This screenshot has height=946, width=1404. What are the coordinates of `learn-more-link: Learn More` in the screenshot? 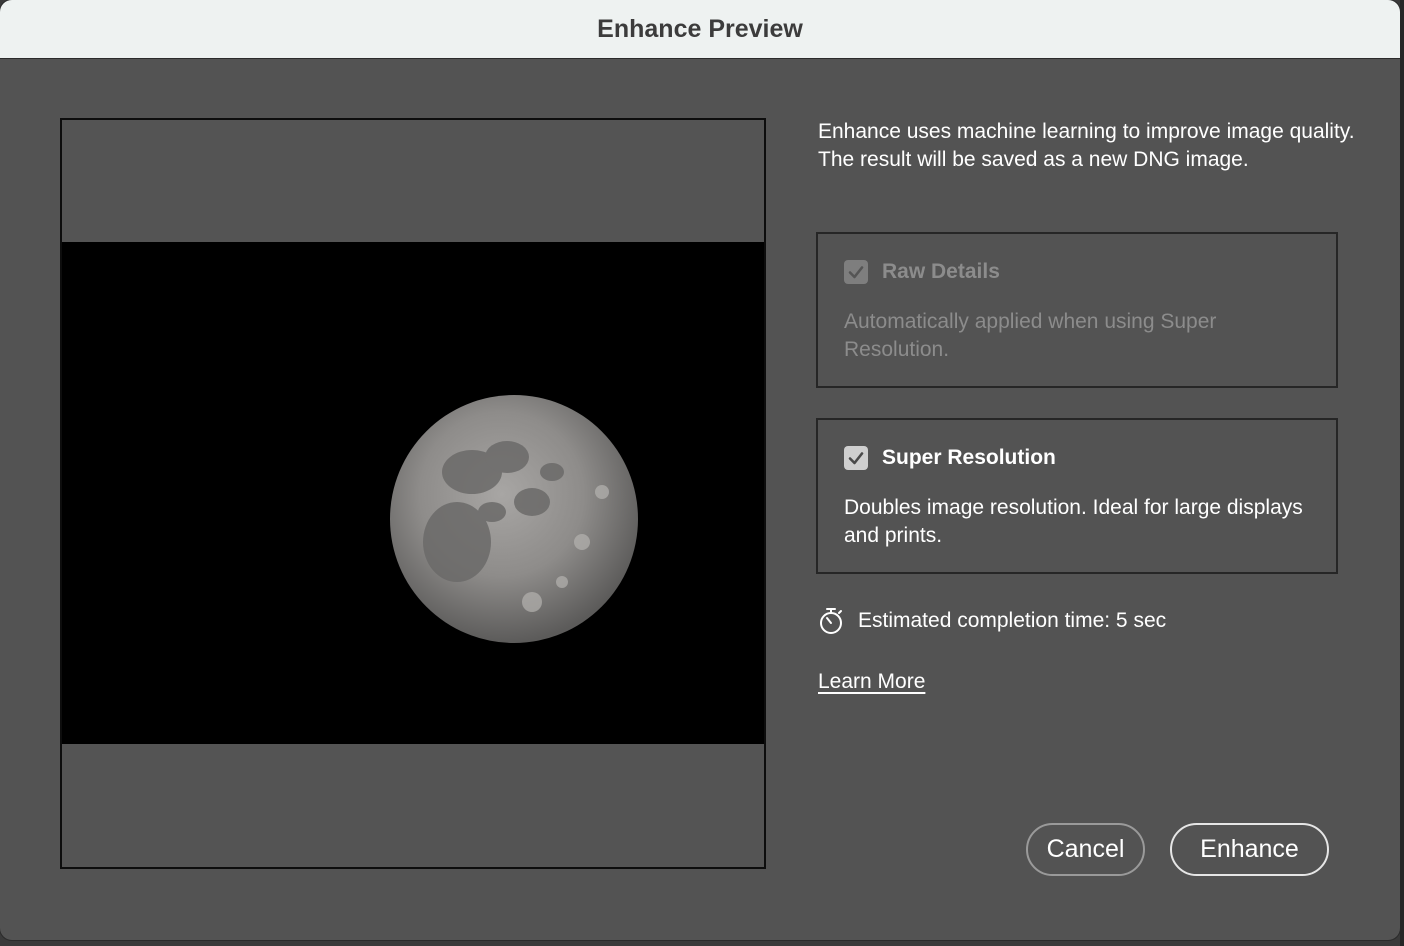 It's located at (871, 682).